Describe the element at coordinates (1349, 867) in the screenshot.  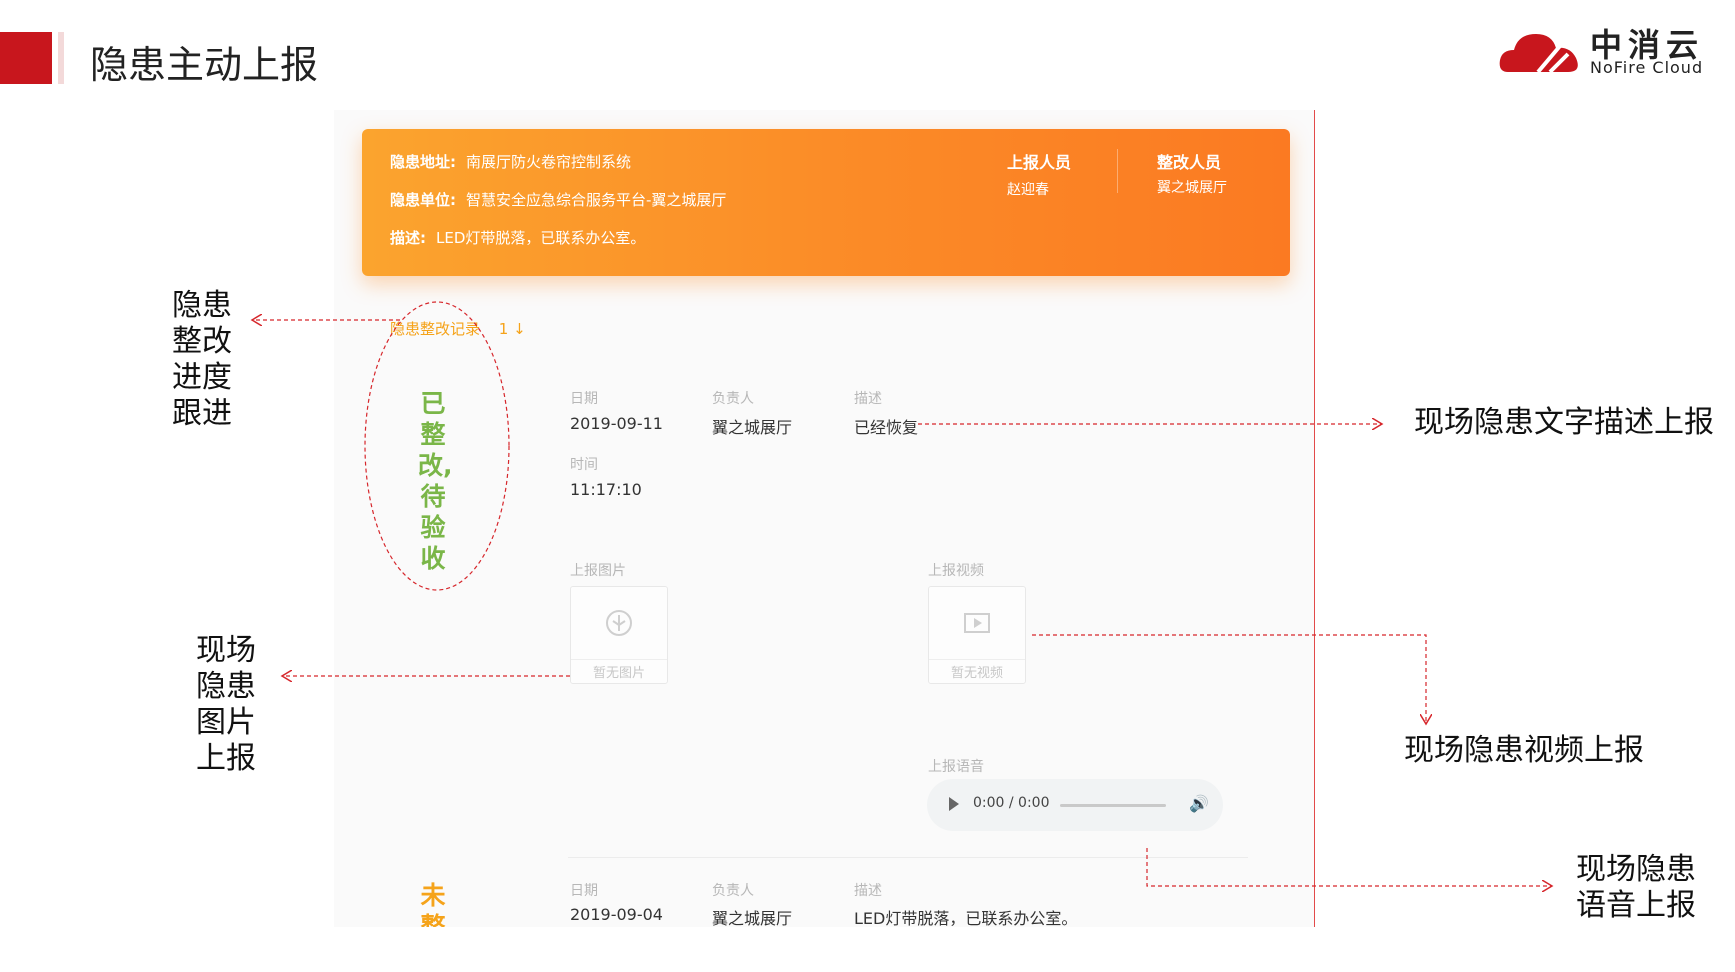
I see `arrow-to-audio-report` at that location.